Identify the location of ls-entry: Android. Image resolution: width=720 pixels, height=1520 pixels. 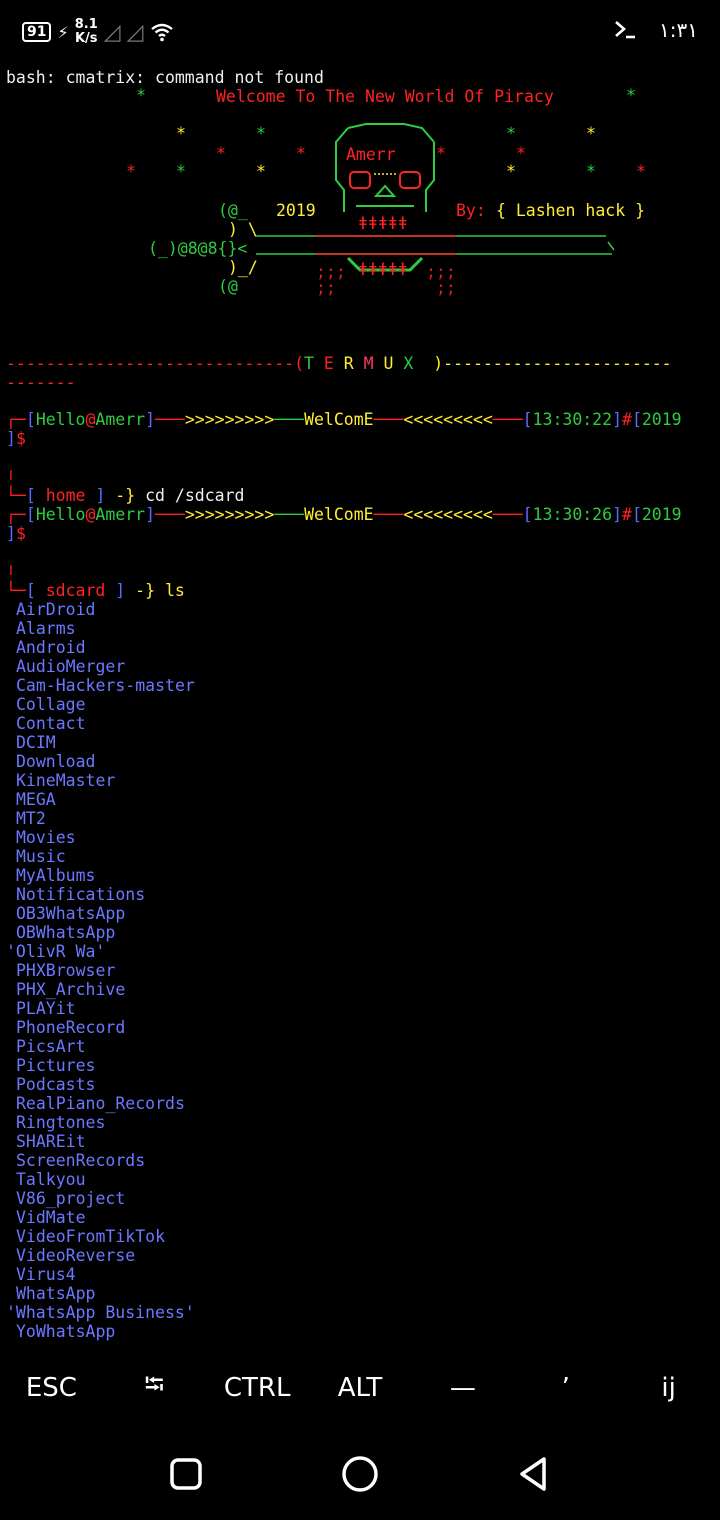
(51, 647).